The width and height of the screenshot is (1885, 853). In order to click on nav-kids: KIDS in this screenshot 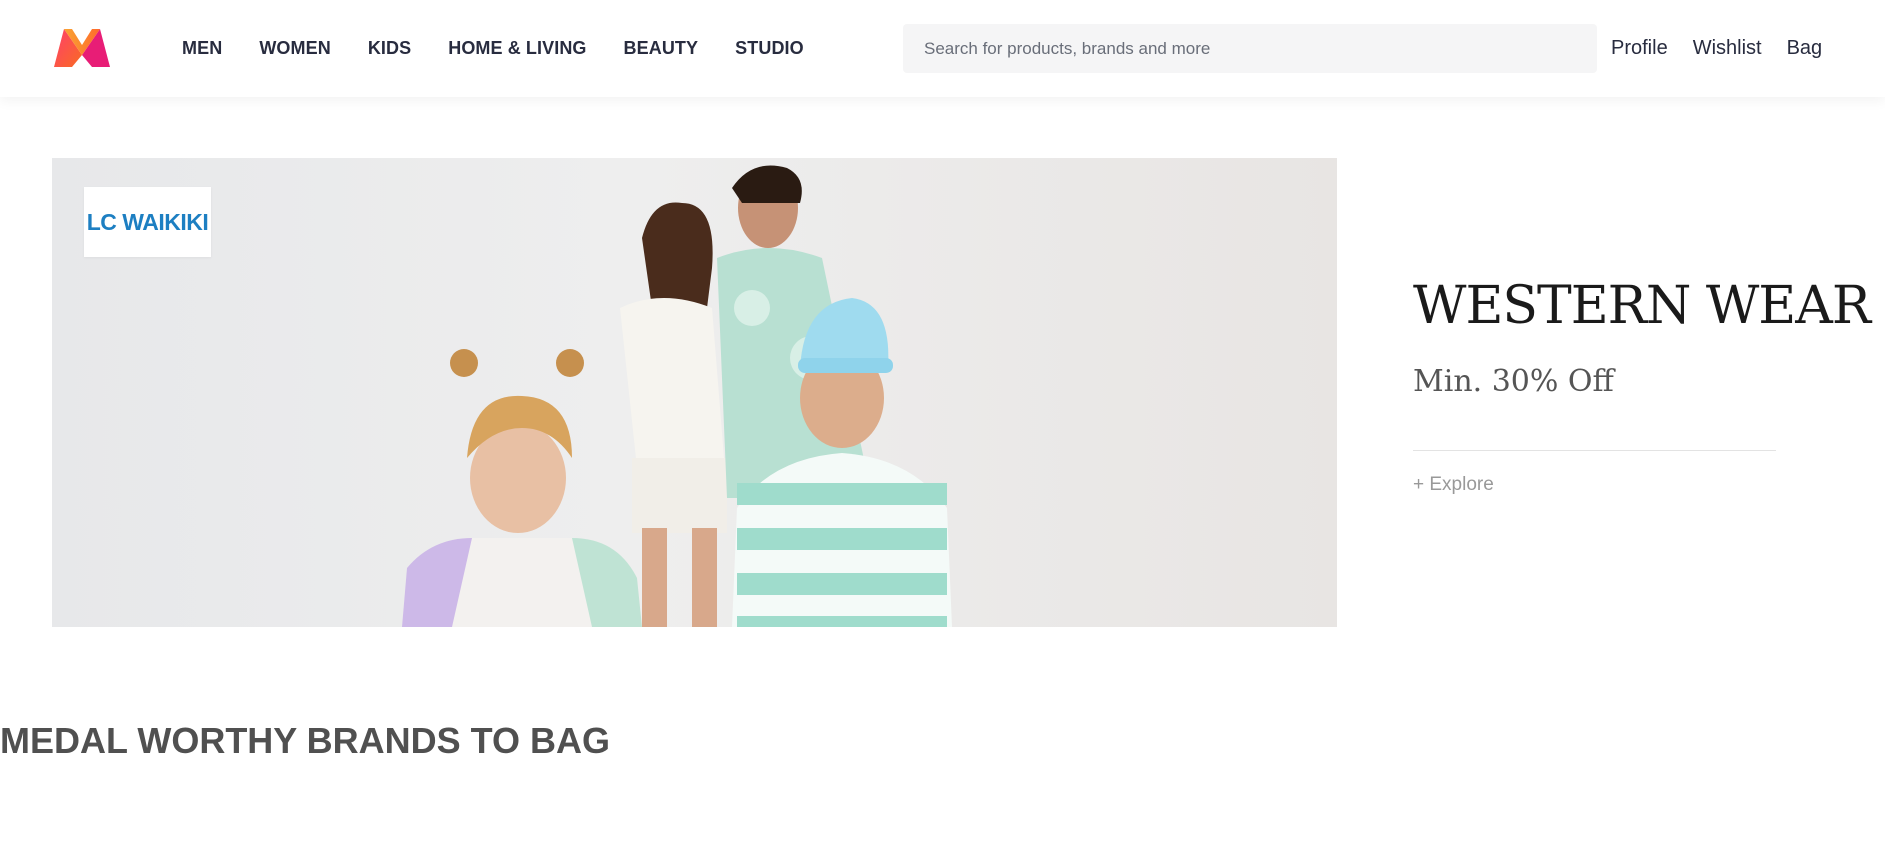, I will do `click(389, 48)`.